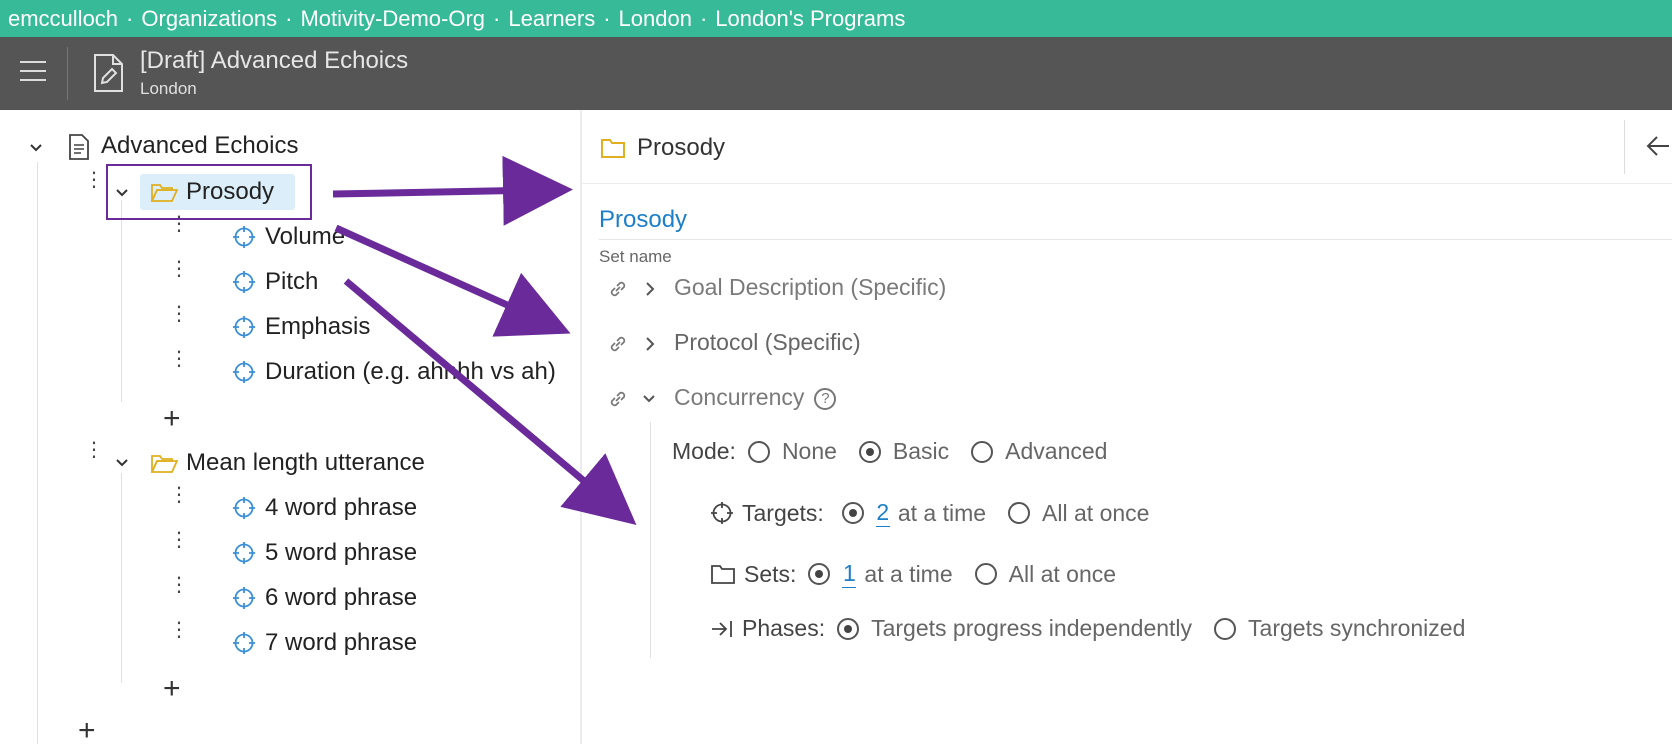 The height and width of the screenshot is (744, 1672). I want to click on target-label: 4 word phrase, so click(341, 508).